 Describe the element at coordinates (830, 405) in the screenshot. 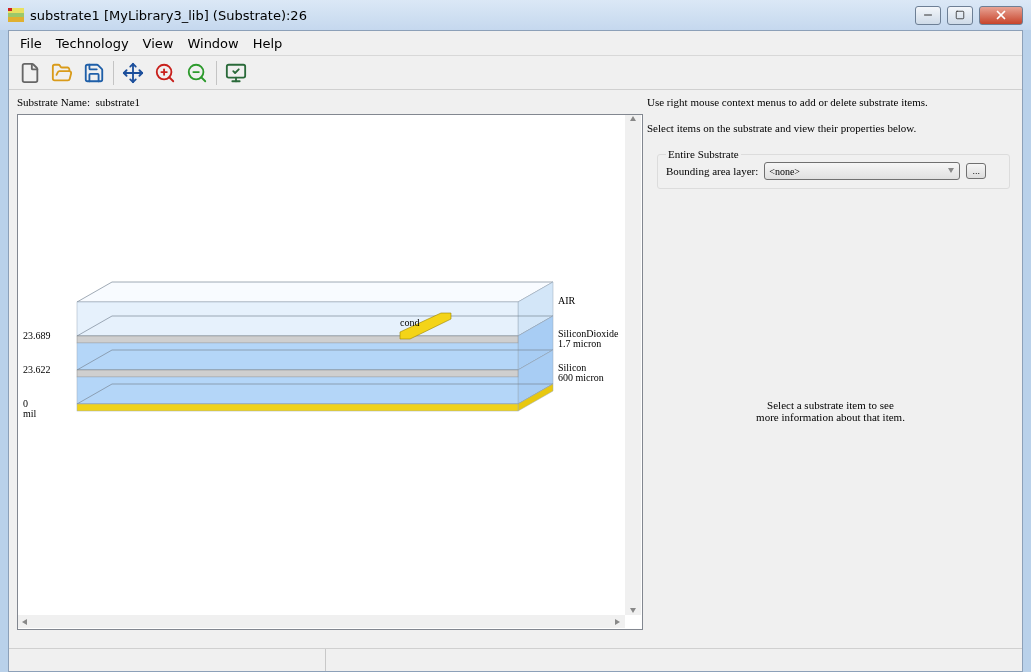

I see `info-text: Select a substrate item to see` at that location.